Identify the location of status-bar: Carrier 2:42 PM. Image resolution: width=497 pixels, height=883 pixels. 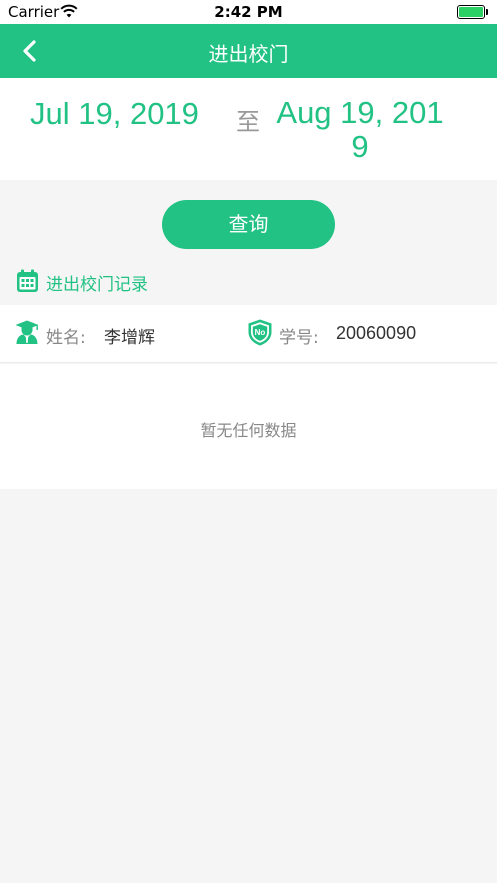
(248, 12).